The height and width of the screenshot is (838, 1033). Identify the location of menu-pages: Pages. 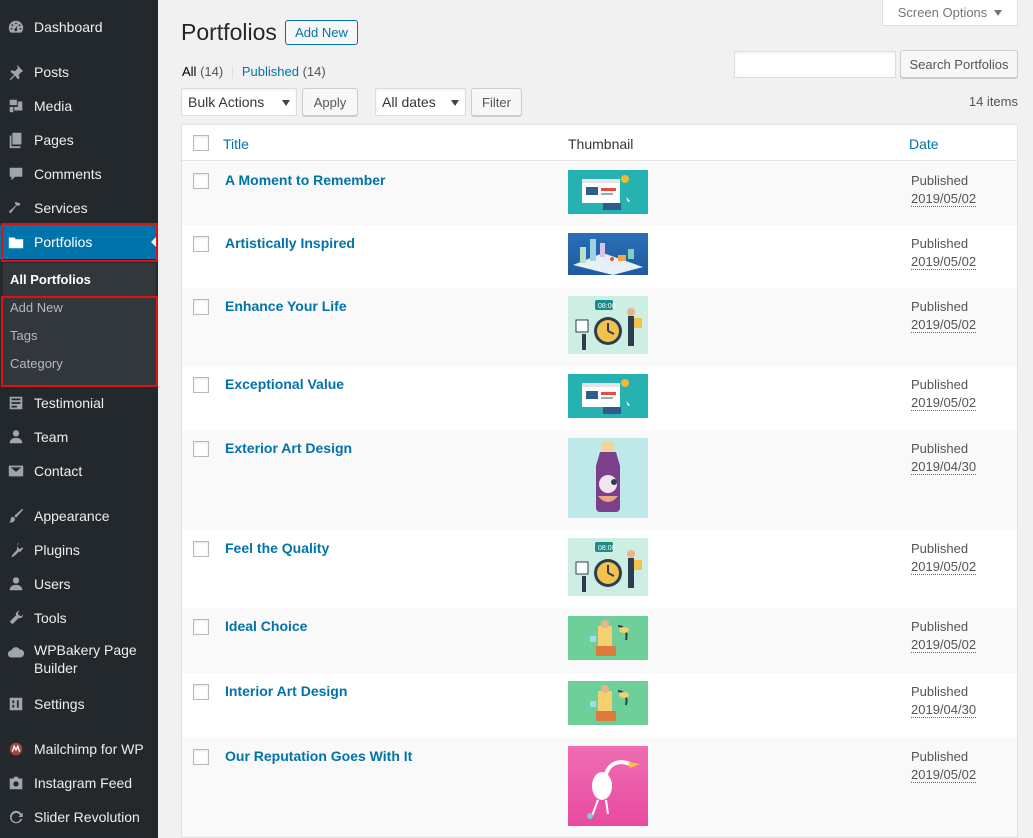
(79, 140).